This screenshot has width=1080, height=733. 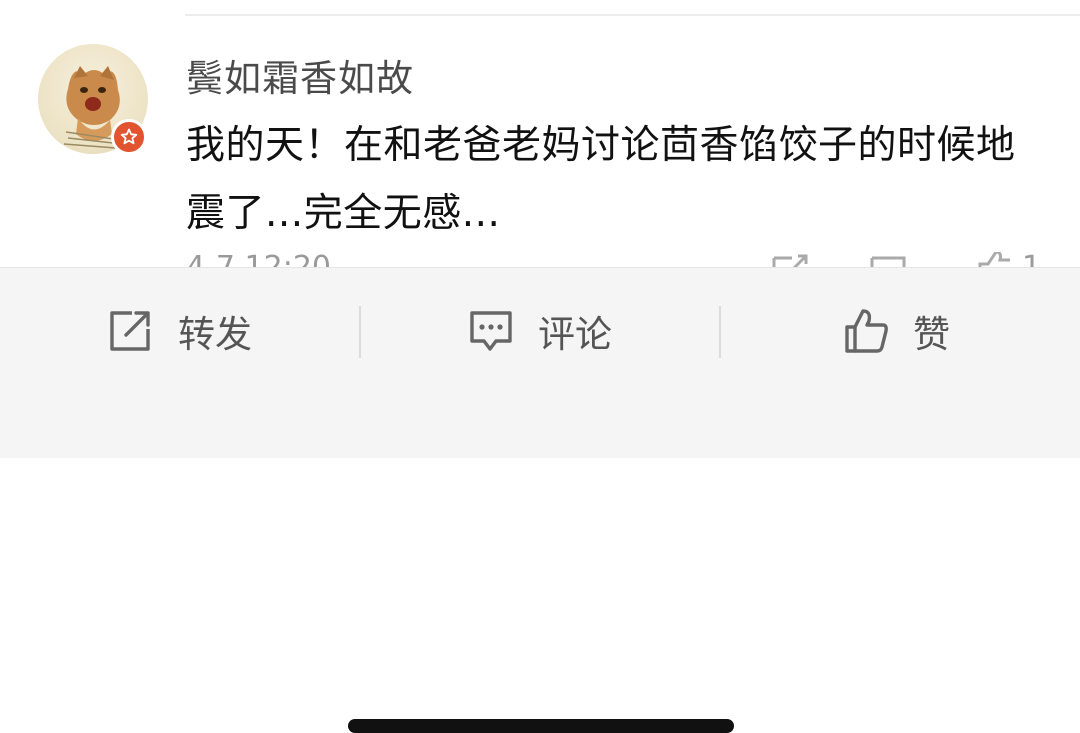 I want to click on verified-badge-icon, so click(x=129, y=137).